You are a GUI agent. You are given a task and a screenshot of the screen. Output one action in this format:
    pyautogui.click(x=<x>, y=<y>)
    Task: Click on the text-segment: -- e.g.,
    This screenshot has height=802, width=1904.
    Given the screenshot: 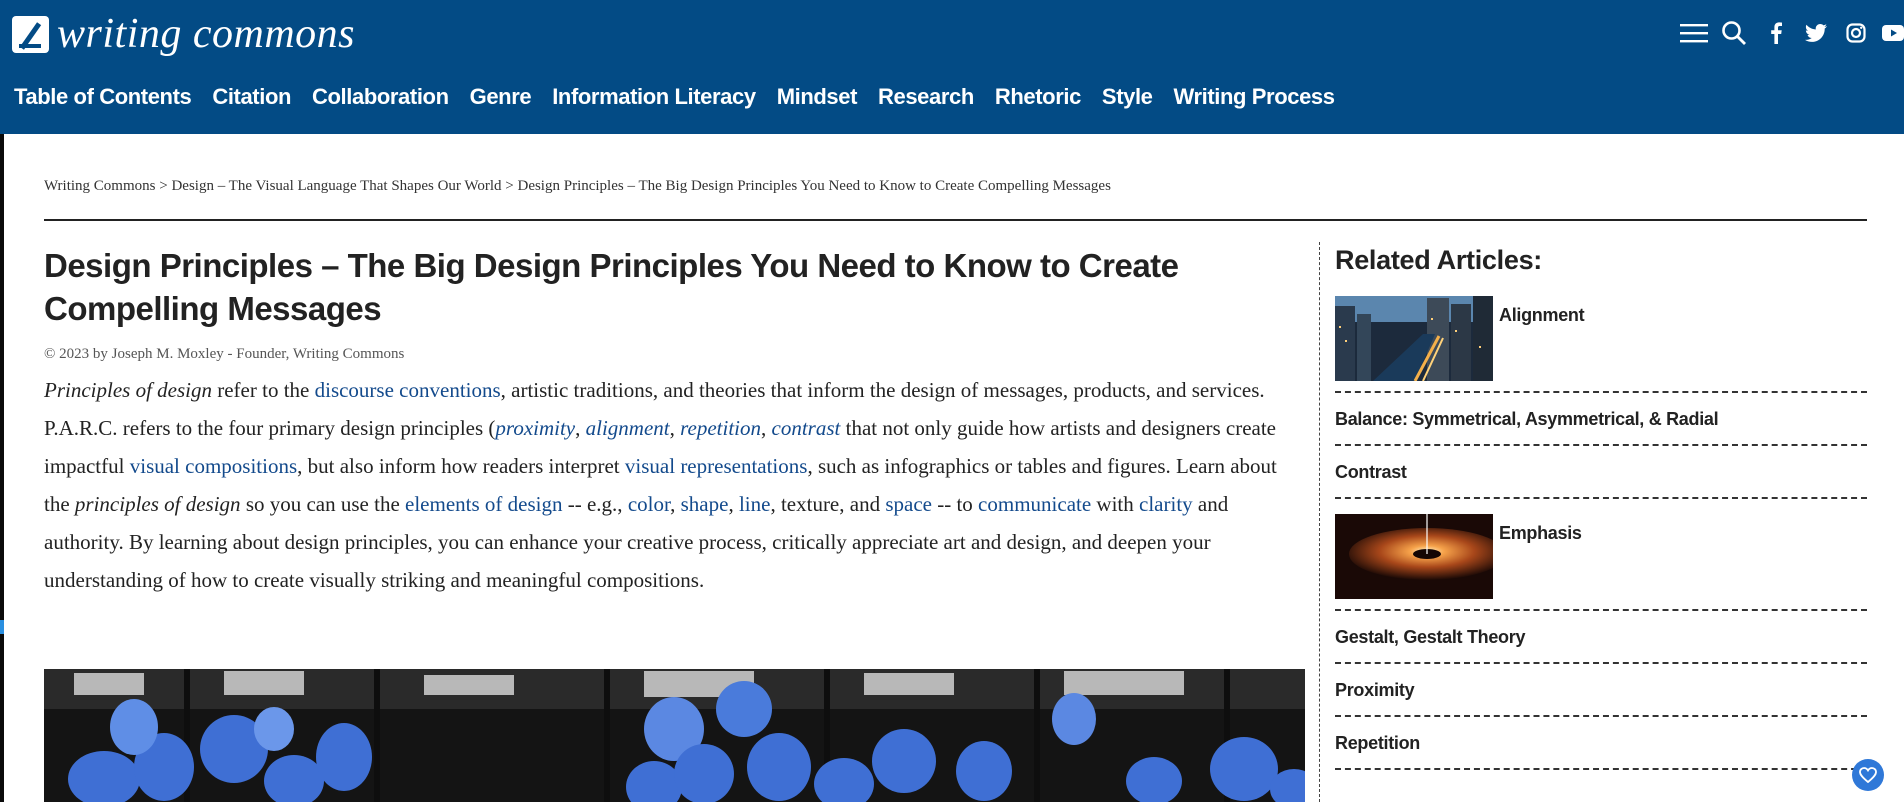 What is the action you would take?
    pyautogui.click(x=595, y=504)
    